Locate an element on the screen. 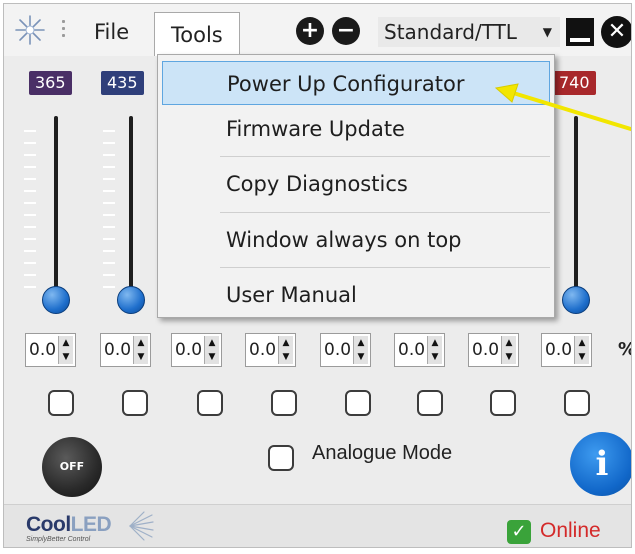 The width and height of the screenshot is (635, 554). chevron-down-icon: ▼ is located at coordinates (547, 32).